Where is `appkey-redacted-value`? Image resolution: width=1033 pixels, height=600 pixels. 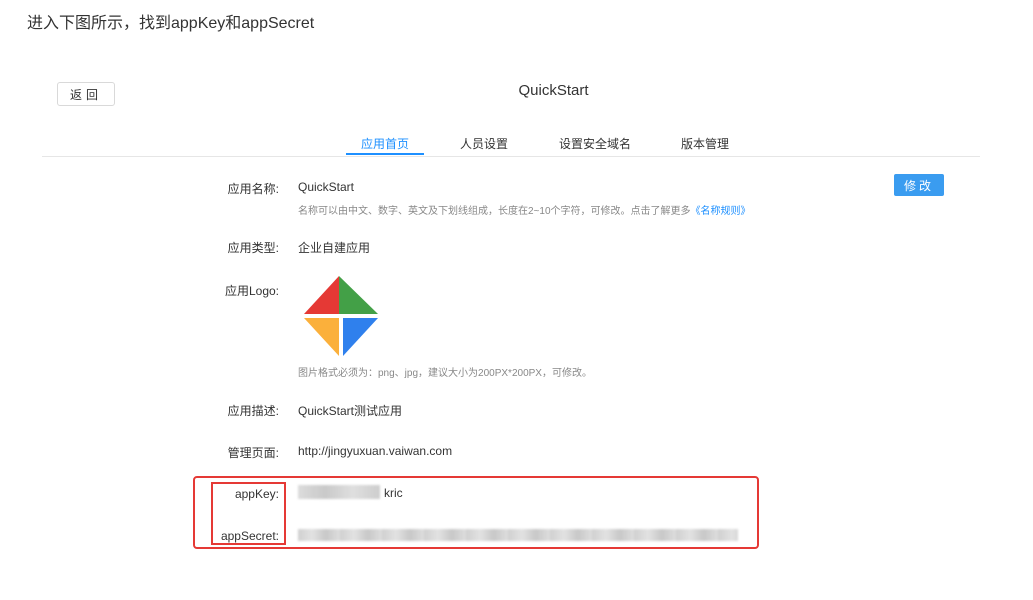 appkey-redacted-value is located at coordinates (339, 492).